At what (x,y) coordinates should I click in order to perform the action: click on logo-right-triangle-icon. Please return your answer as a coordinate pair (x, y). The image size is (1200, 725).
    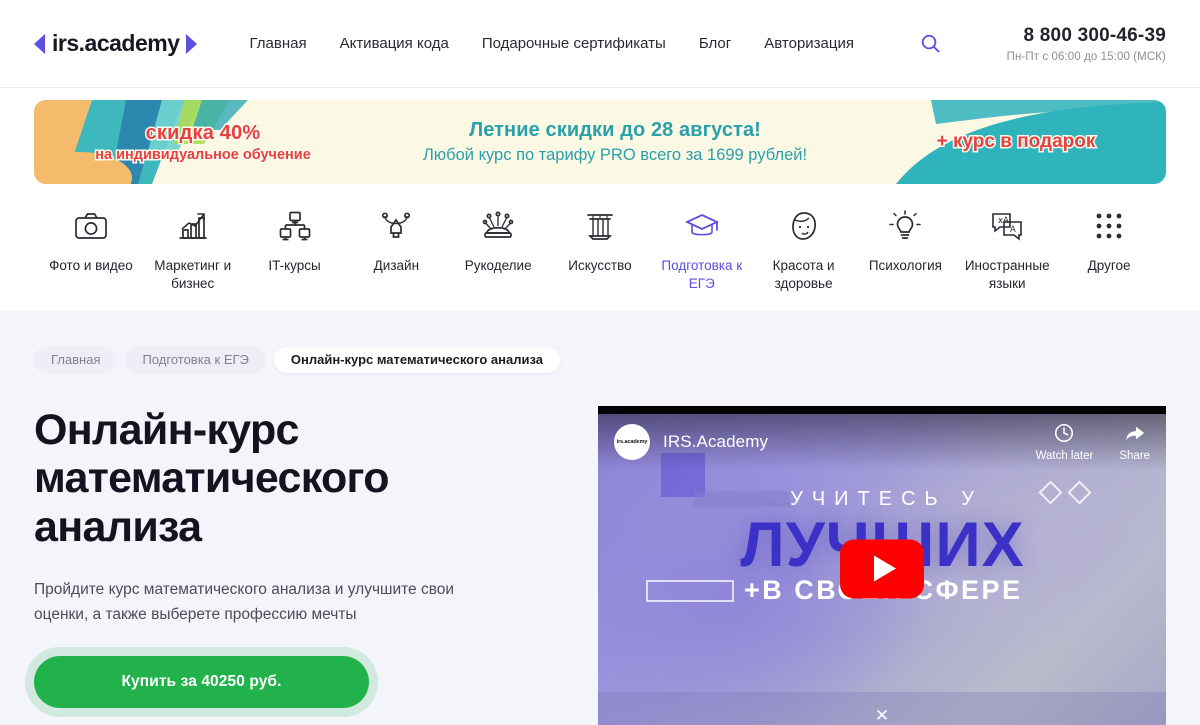
    Looking at the image, I should click on (192, 43).